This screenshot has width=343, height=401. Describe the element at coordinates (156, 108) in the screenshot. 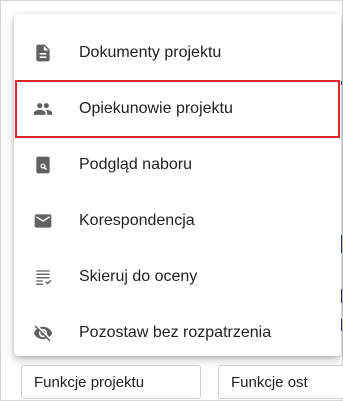

I see `menu-item-label: Opiekunowie projektu` at that location.